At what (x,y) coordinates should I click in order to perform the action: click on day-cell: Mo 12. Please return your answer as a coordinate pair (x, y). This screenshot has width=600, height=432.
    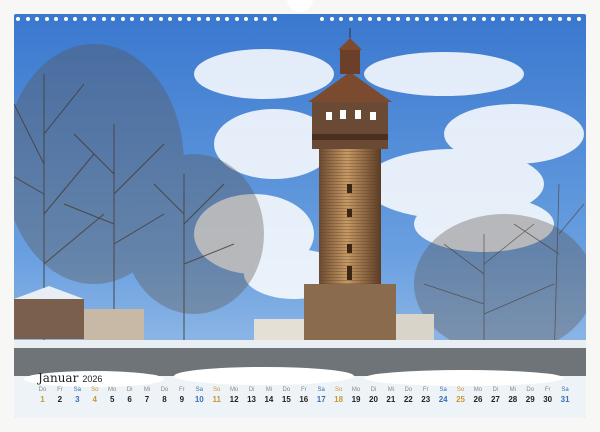
    Looking at the image, I should click on (234, 395).